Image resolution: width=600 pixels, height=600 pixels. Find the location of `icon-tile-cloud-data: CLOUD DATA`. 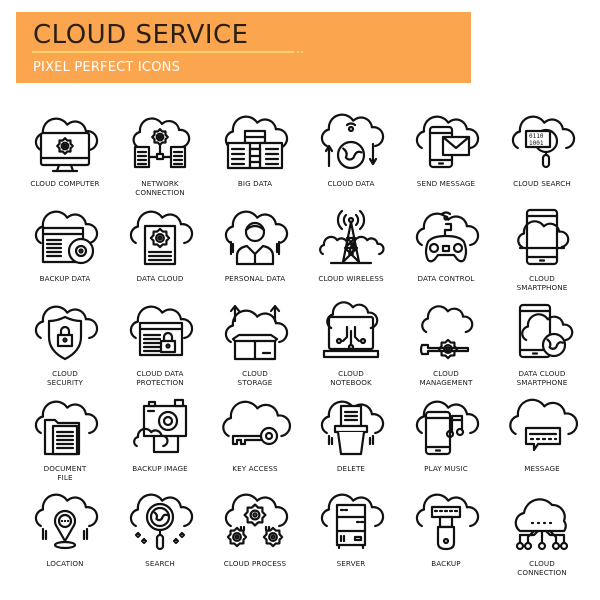

icon-tile-cloud-data: CLOUD DATA is located at coordinates (351, 155).